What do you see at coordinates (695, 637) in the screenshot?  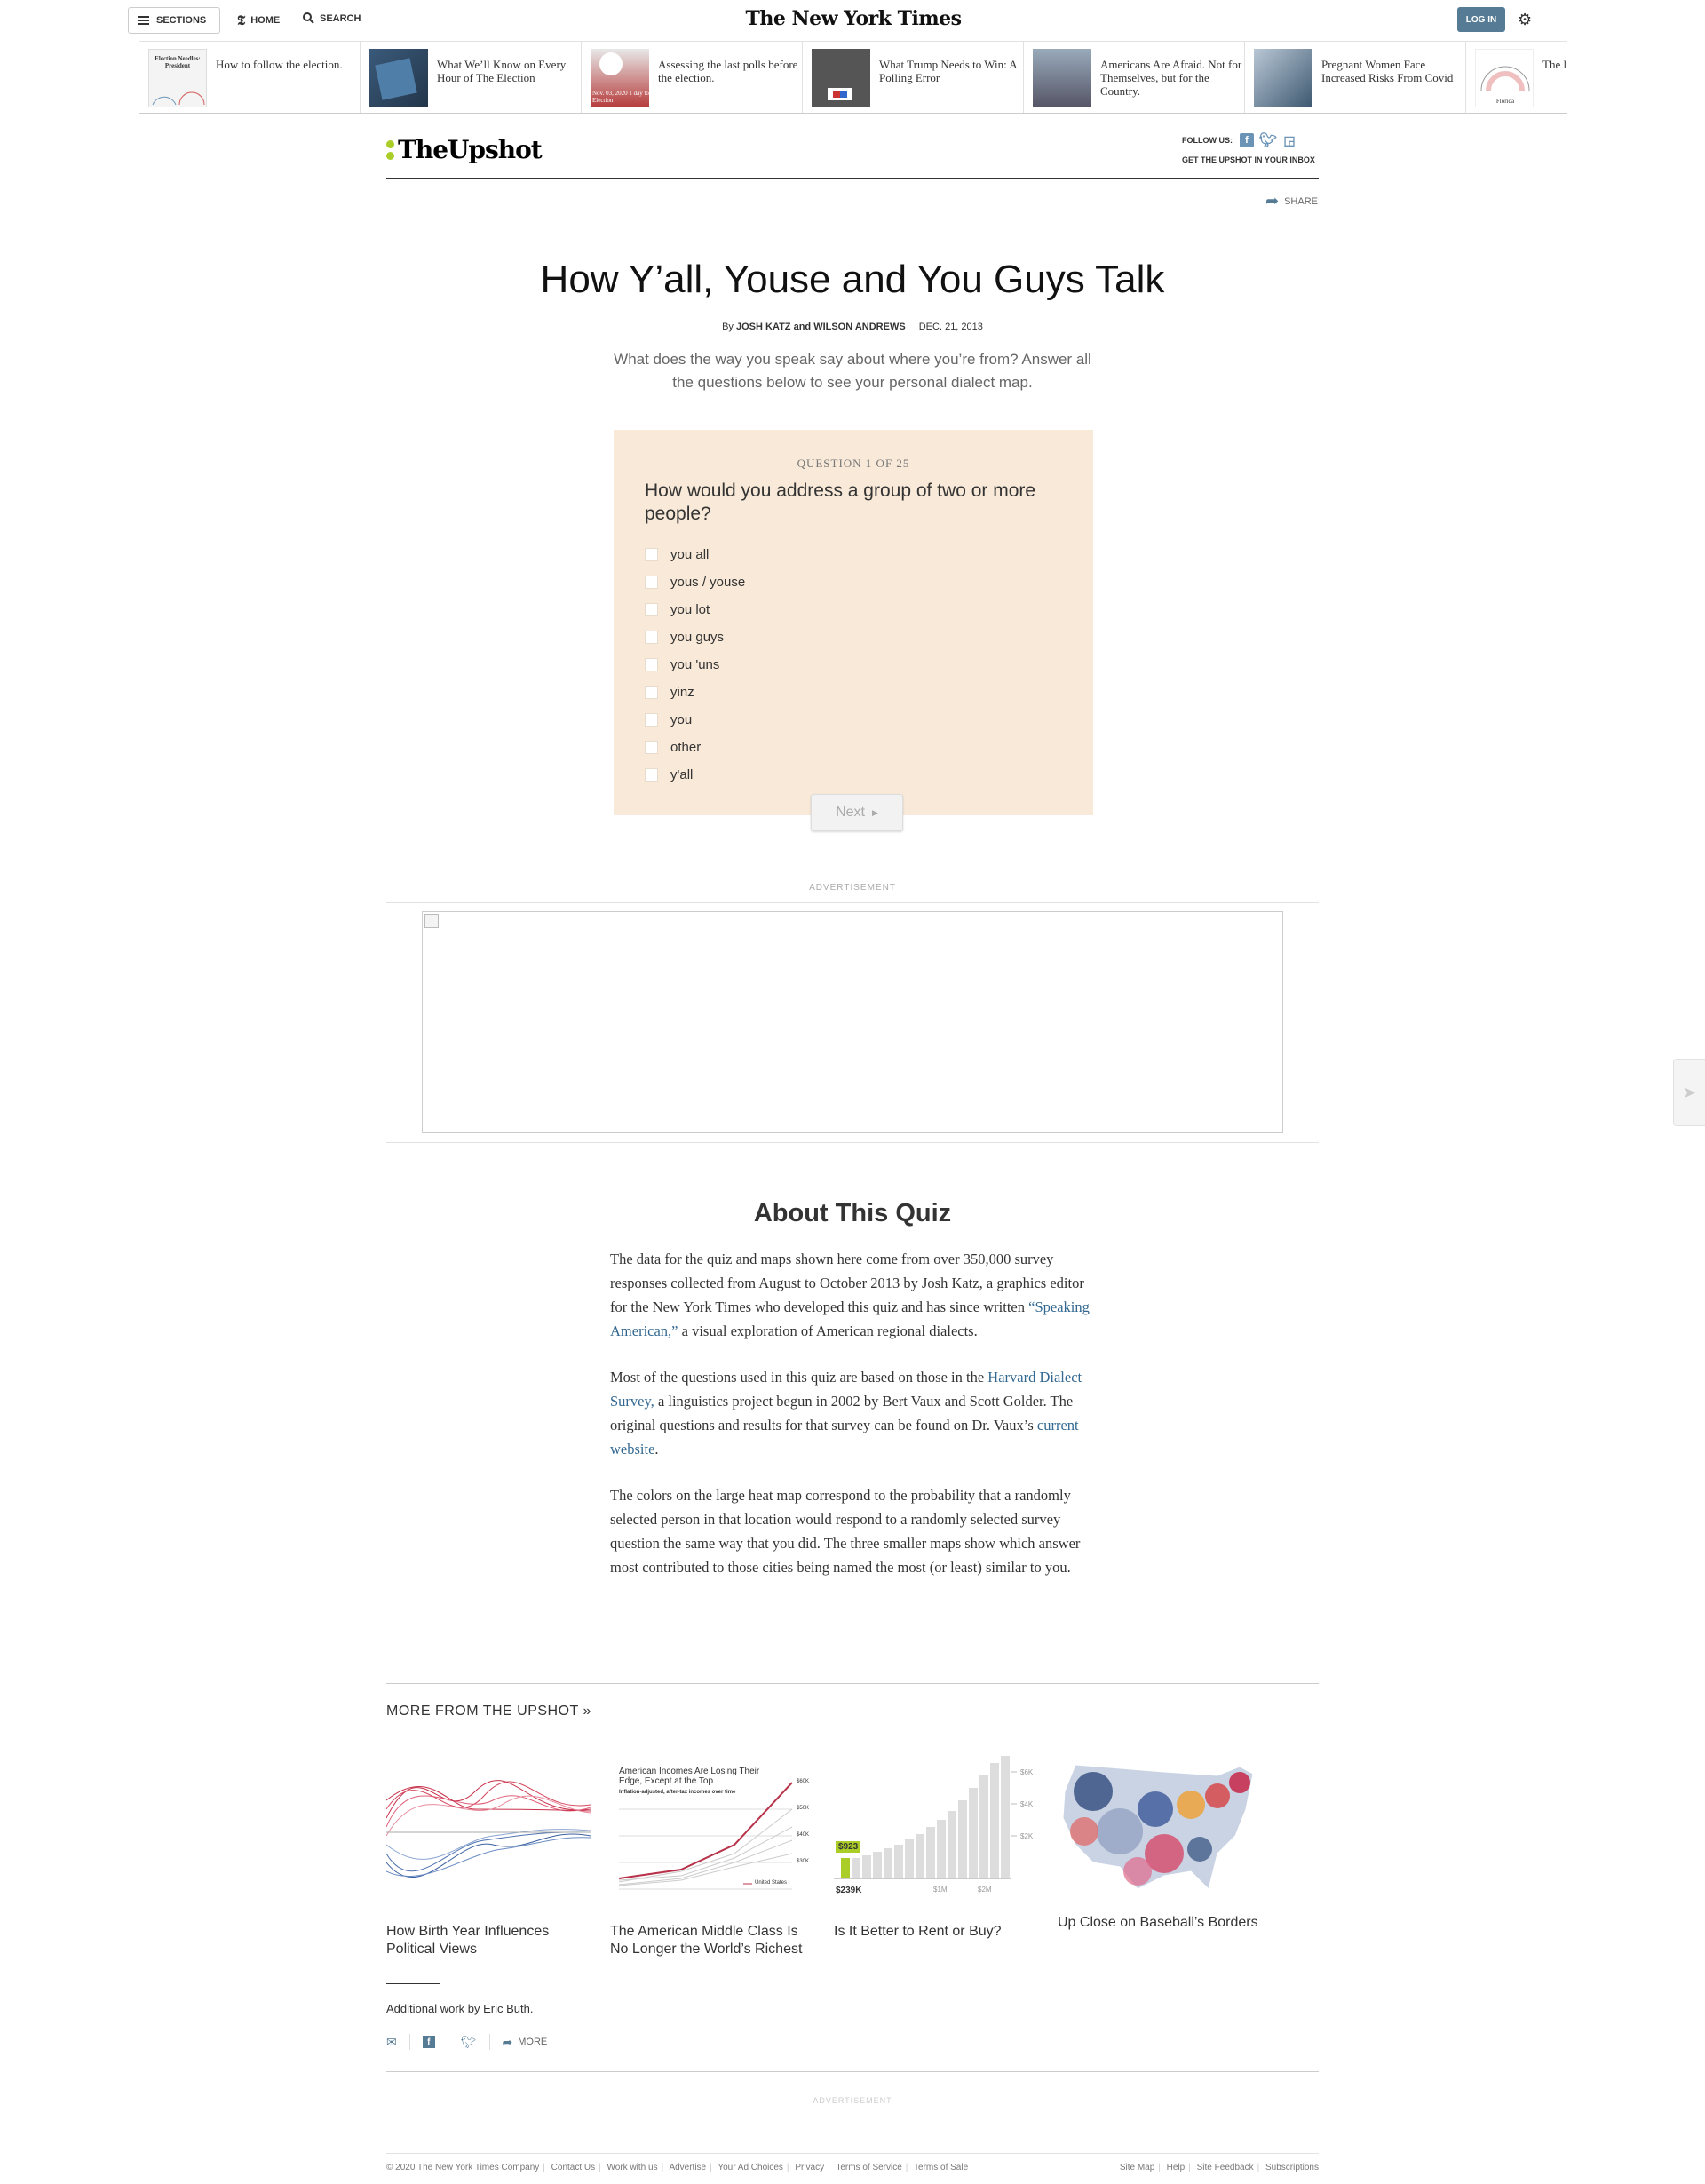 I see `answer-option: you guys` at bounding box center [695, 637].